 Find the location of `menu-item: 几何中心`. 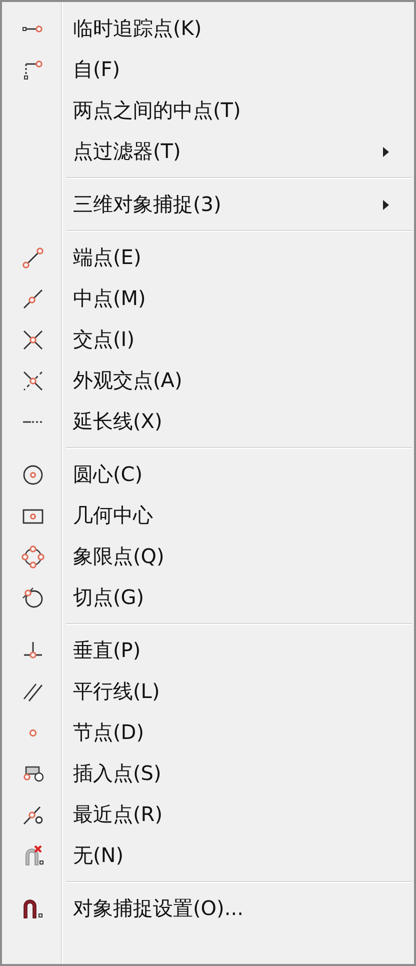

menu-item: 几何中心 is located at coordinates (208, 515).